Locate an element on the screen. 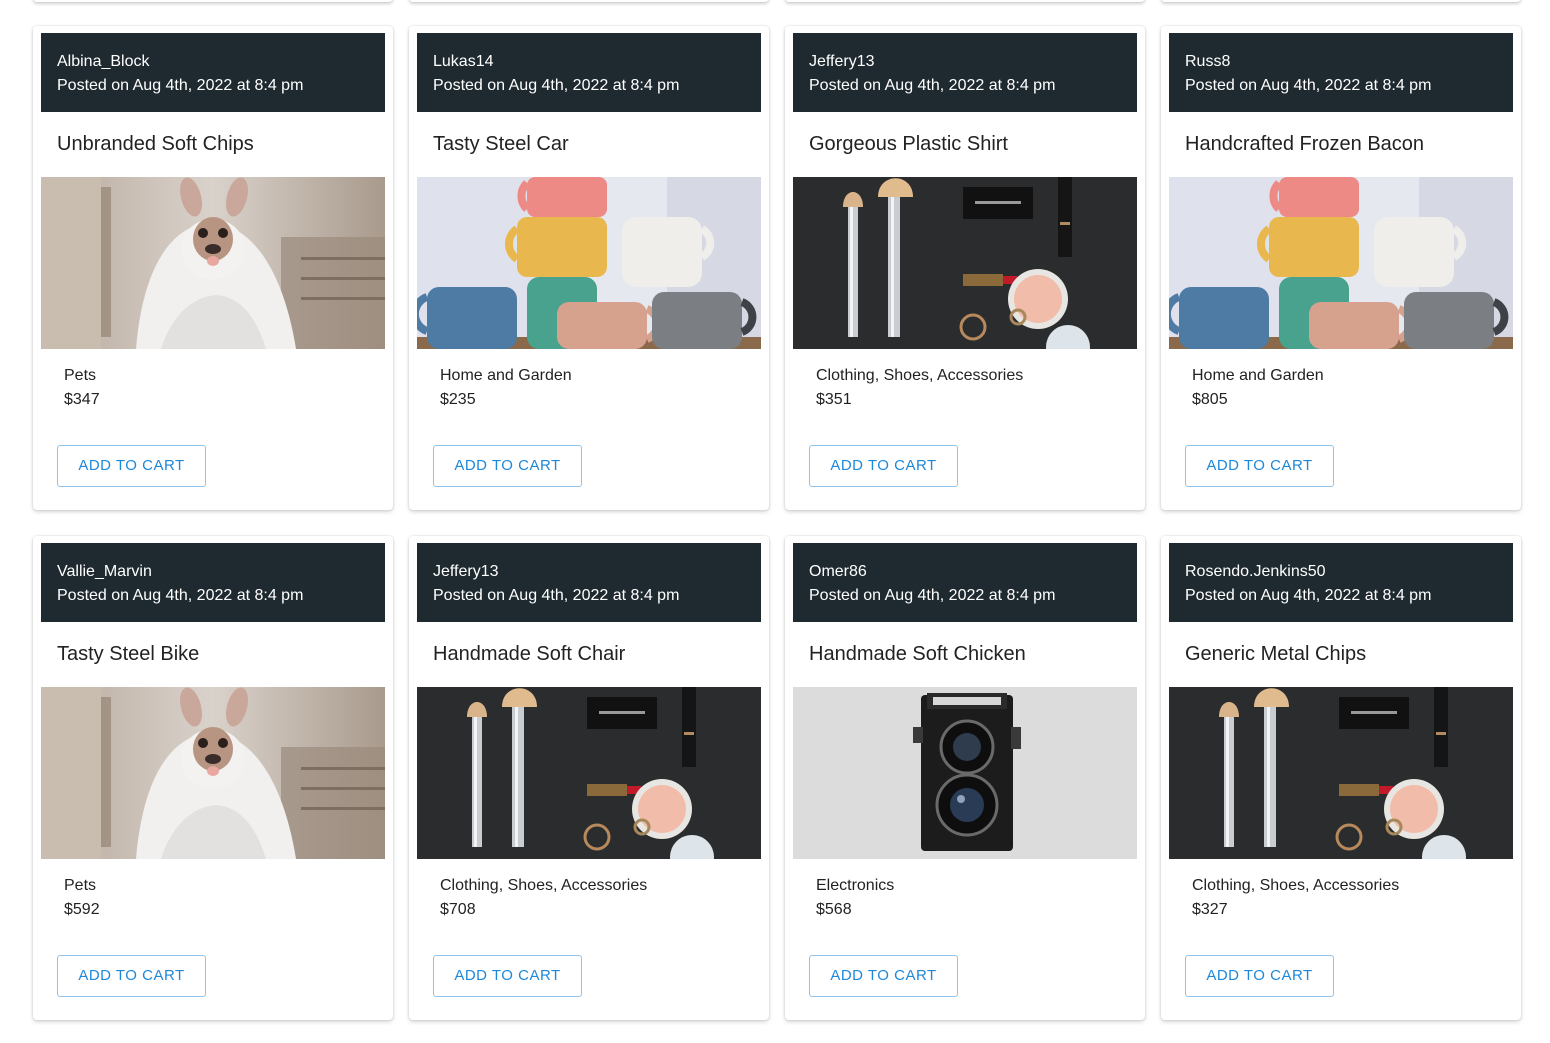 This screenshot has width=1550, height=1043. product-price: $347 is located at coordinates (82, 399).